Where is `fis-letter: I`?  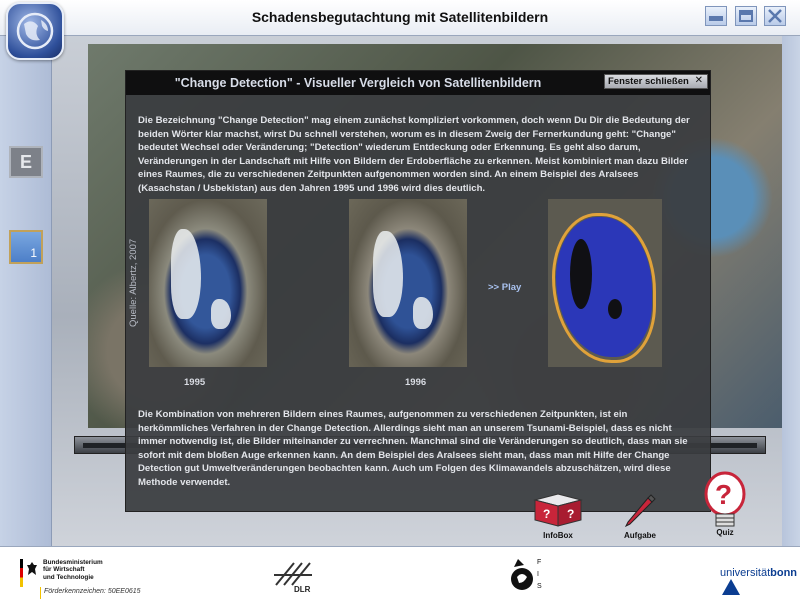 fis-letter: I is located at coordinates (538, 574).